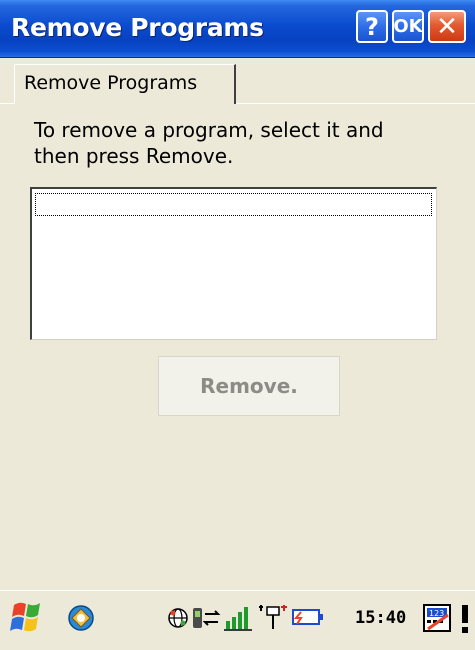  Describe the element at coordinates (125, 84) in the screenshot. I see `tab-remove-programs: Remove Programs` at that location.